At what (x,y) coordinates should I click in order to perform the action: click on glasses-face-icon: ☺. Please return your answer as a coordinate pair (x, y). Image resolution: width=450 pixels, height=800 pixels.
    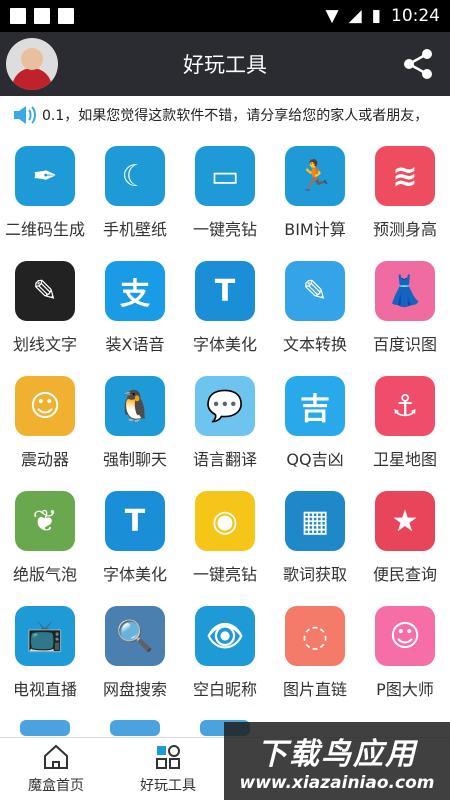
    Looking at the image, I should click on (45, 406).